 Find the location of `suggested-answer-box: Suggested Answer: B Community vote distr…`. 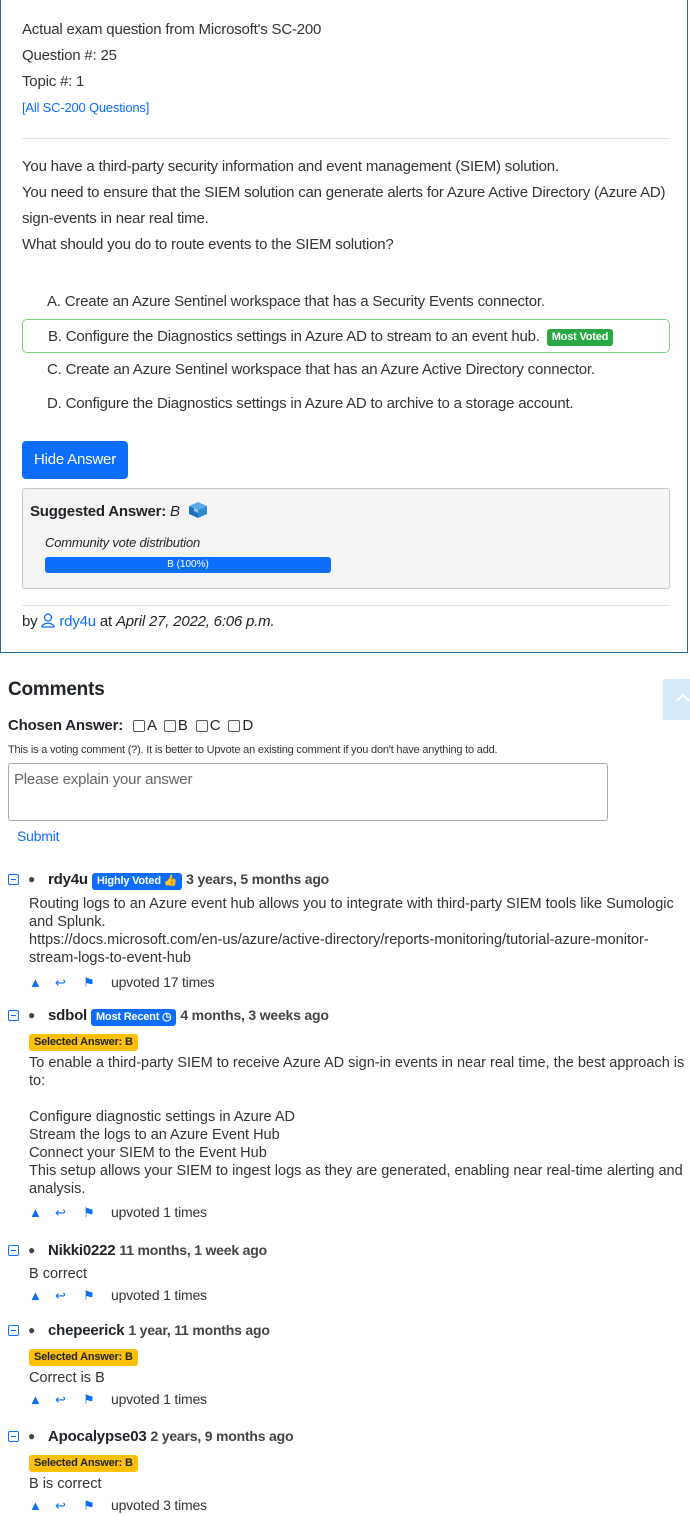

suggested-answer-box: Suggested Answer: B Community vote distr… is located at coordinates (346, 538).